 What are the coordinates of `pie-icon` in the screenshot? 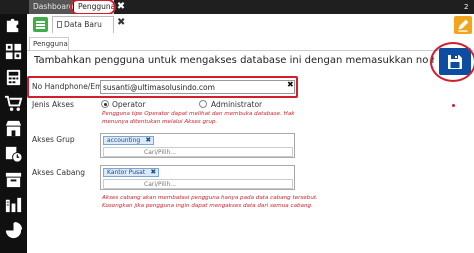 It's located at (13, 230).